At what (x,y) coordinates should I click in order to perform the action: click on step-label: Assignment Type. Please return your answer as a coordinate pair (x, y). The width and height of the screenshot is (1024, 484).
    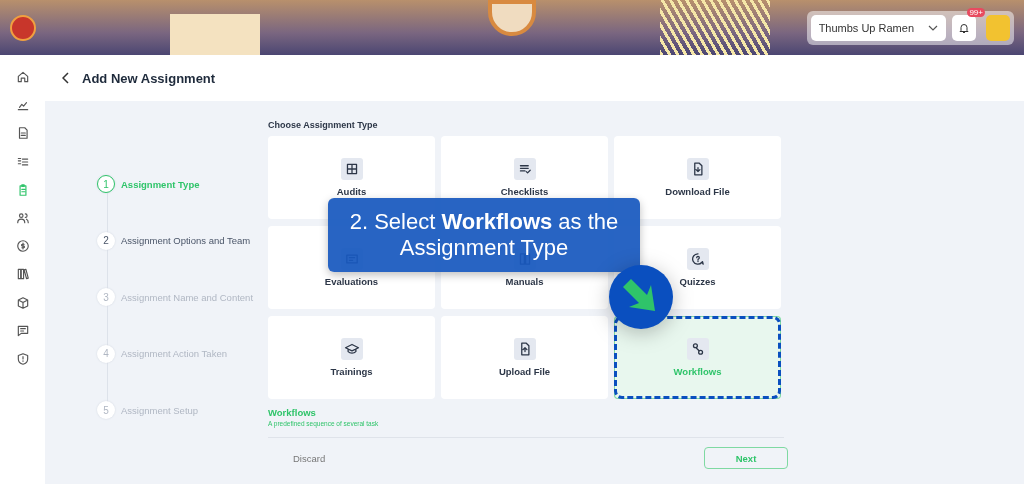
    Looking at the image, I should click on (160, 184).